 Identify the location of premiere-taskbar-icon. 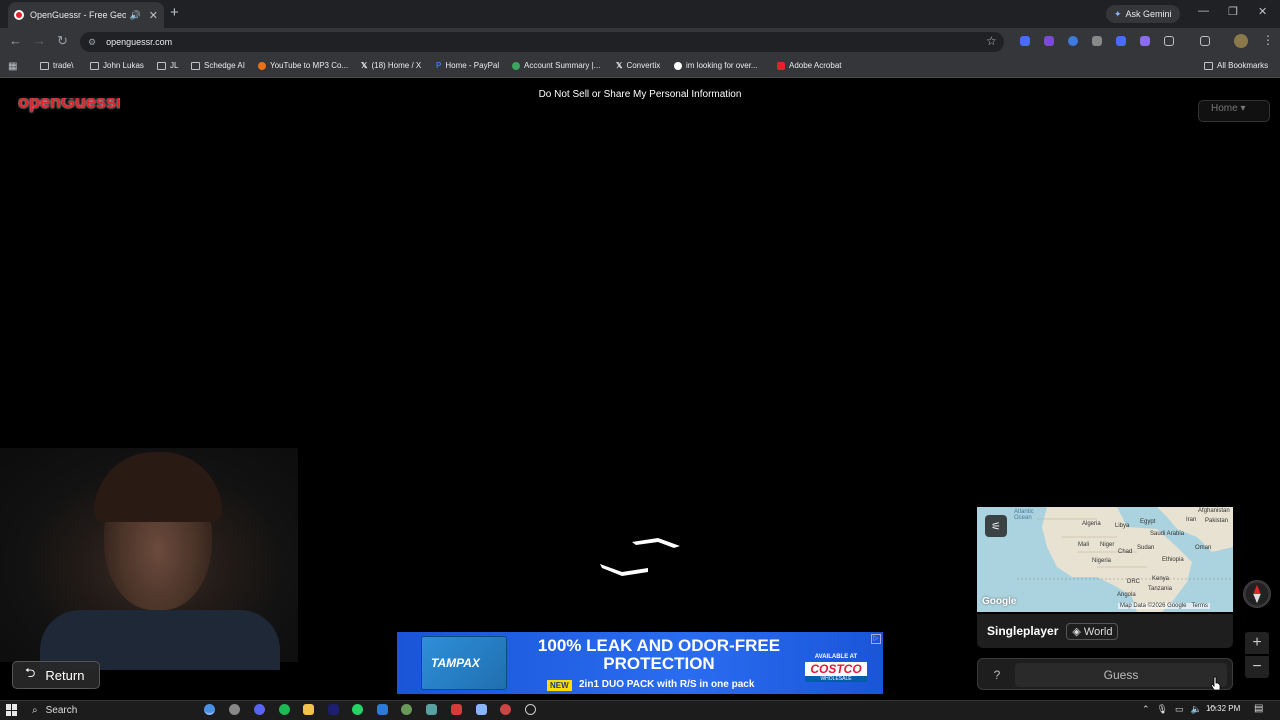
(333, 709).